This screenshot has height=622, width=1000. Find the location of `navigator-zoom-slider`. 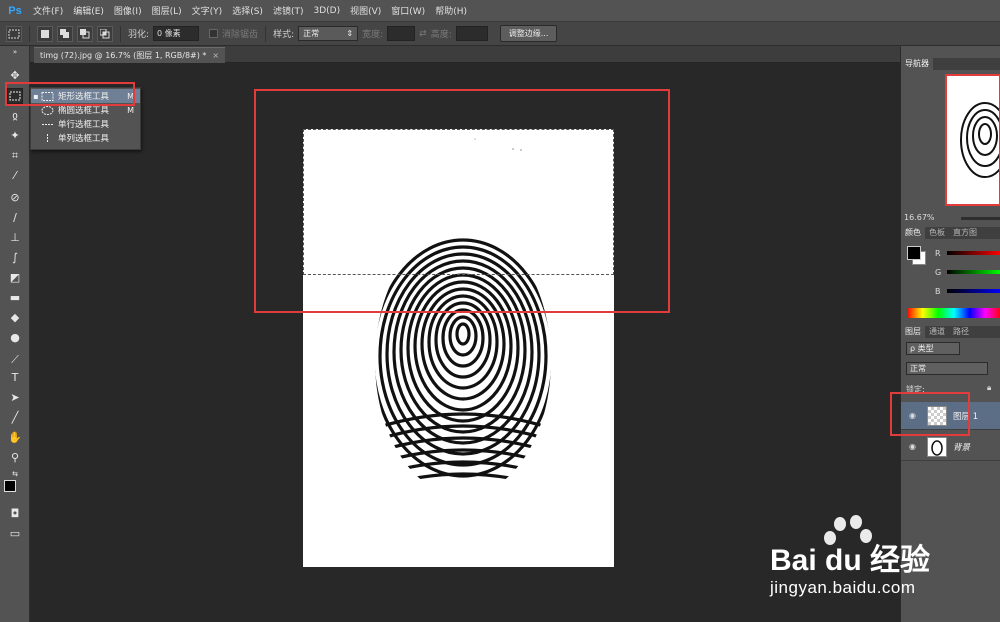

navigator-zoom-slider is located at coordinates (980, 218).